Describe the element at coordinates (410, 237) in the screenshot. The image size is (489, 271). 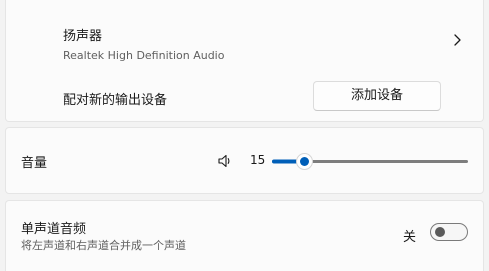
I see `mono-audio-toggle-label: 关` at that location.